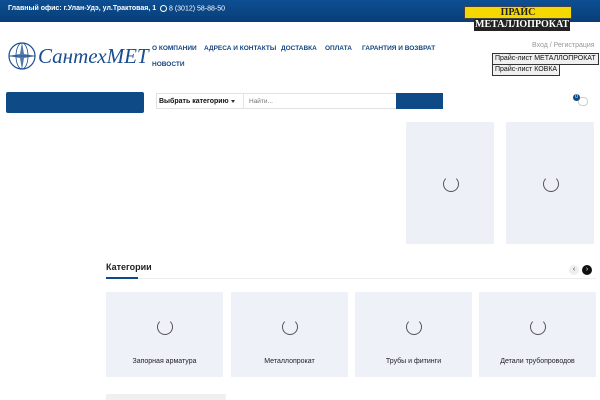  Describe the element at coordinates (576, 97) in the screenshot. I see `wishlist-count-badge: 0` at that location.